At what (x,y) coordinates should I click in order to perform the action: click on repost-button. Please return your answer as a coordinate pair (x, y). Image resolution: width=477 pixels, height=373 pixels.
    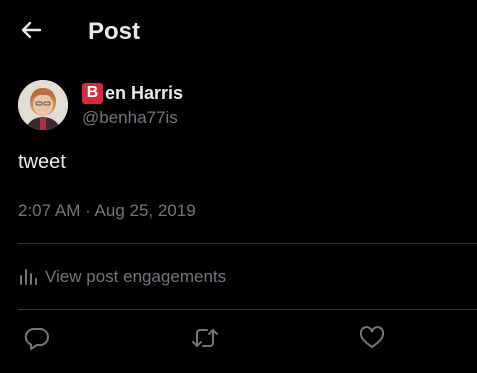
    Looking at the image, I should click on (205, 340).